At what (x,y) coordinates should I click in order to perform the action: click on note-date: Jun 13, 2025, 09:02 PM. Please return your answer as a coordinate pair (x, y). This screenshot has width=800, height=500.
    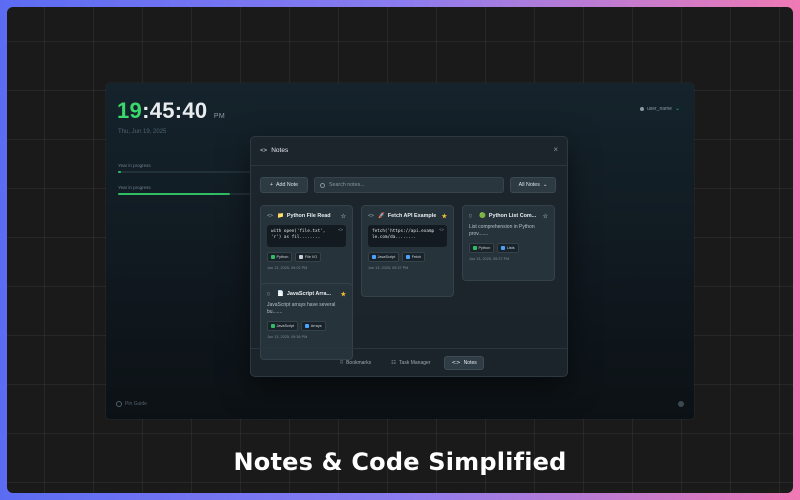
    Looking at the image, I should click on (287, 268).